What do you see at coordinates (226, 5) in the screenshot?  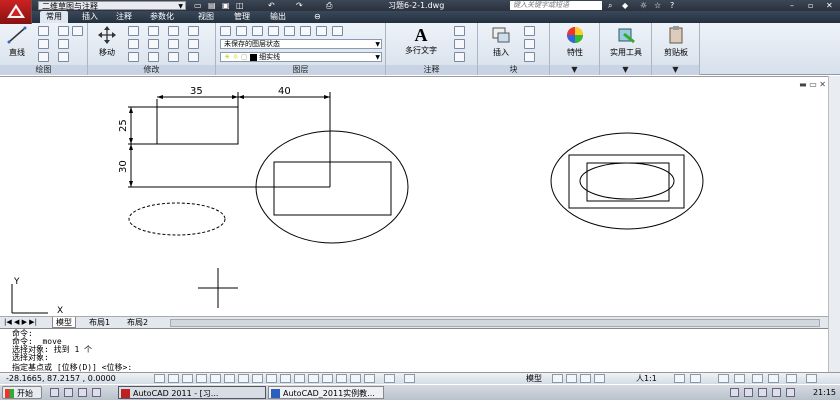 I see `save-icon: ▣` at bounding box center [226, 5].